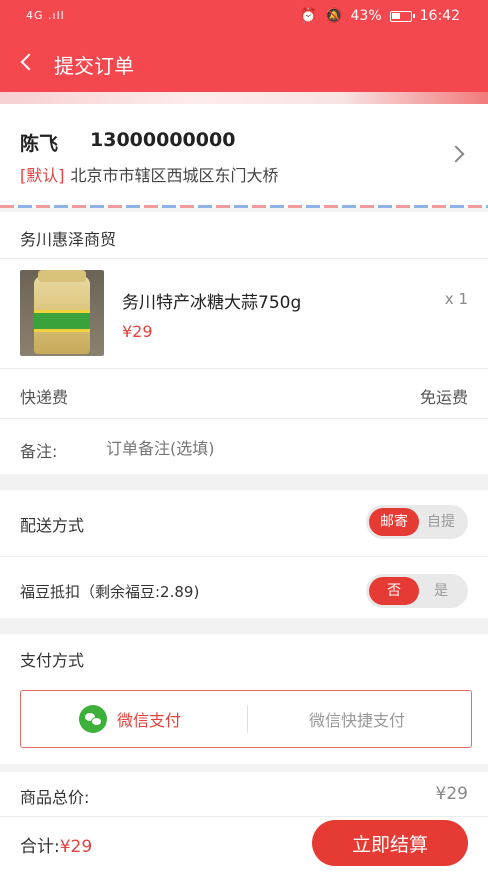  Describe the element at coordinates (94, 66) in the screenshot. I see `page-title: 提交订单` at that location.